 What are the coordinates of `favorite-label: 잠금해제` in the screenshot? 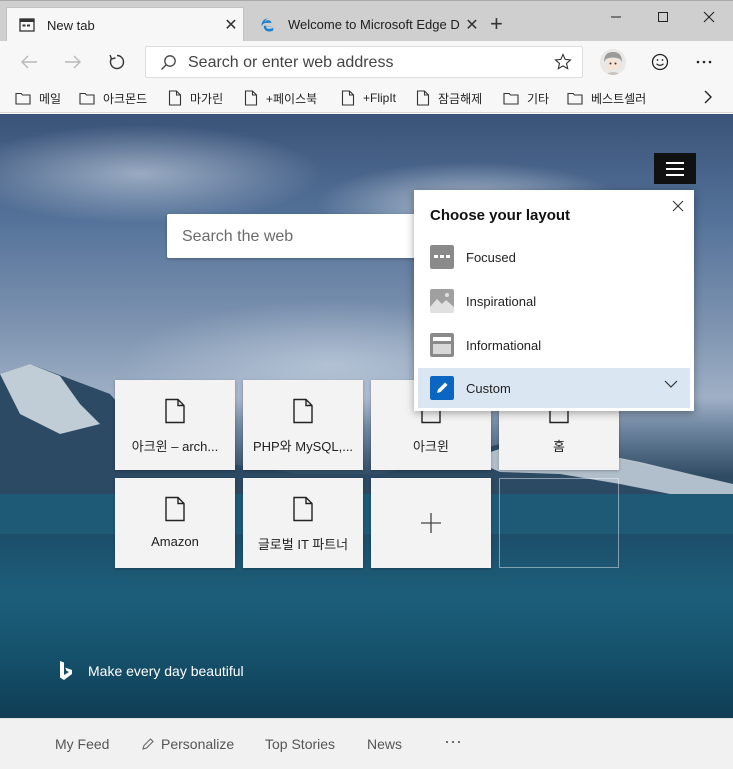 It's located at (460, 98).